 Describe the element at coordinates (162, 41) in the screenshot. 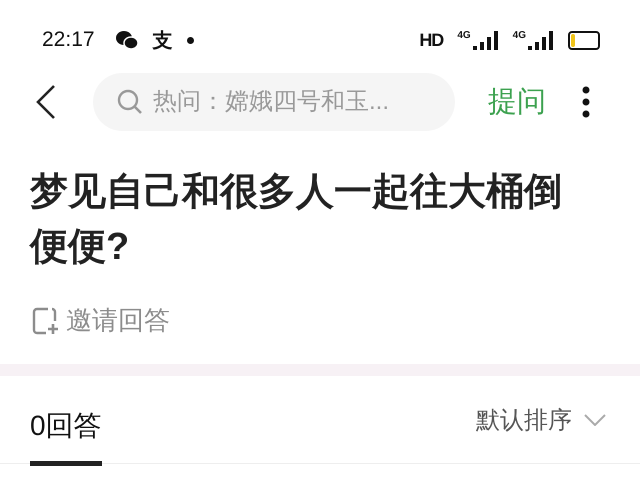

I see `app-glyph: 支` at that location.